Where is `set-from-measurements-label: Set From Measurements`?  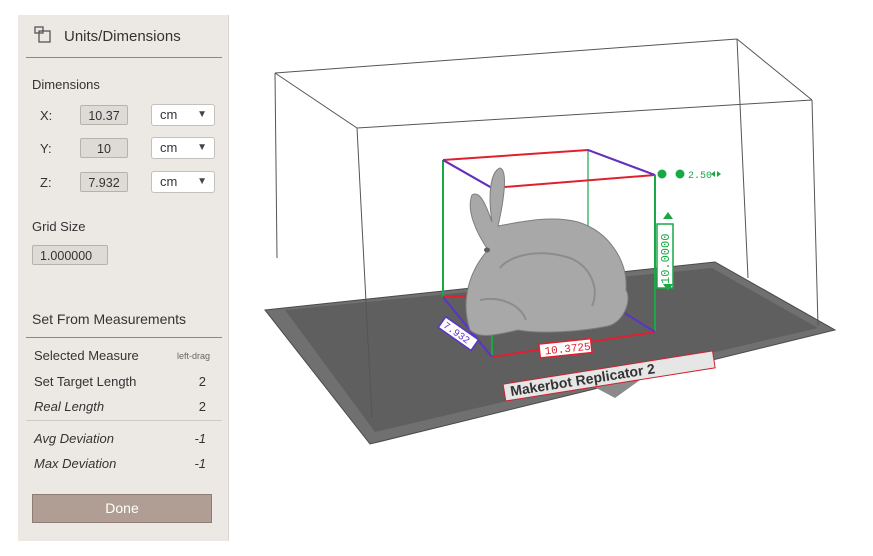
set-from-measurements-label: Set From Measurements is located at coordinates (109, 319).